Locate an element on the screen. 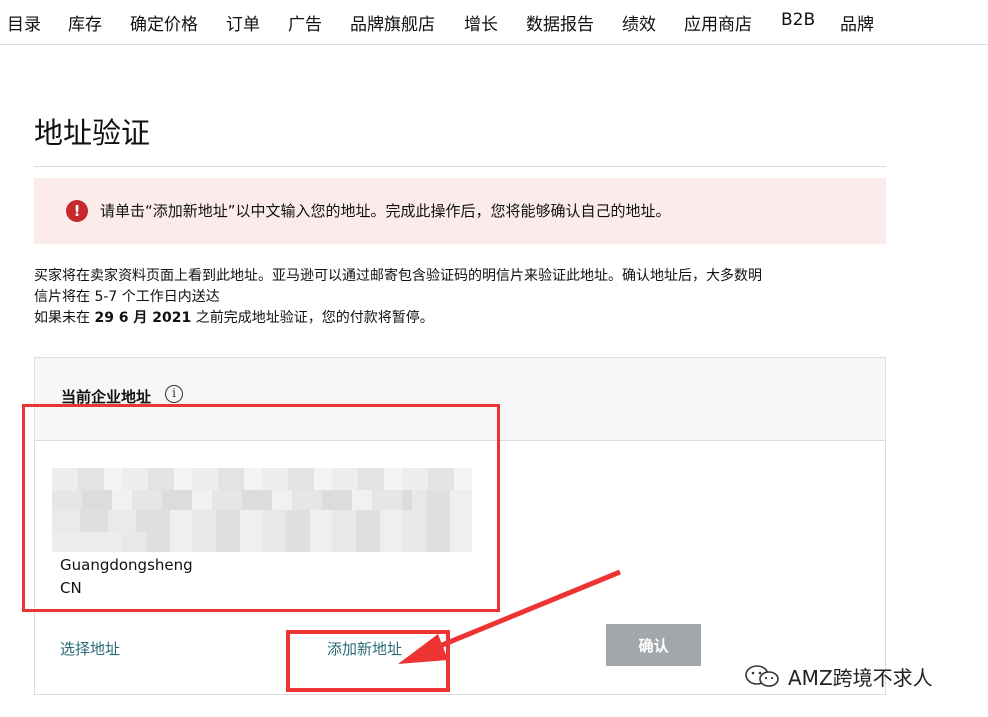 This screenshot has width=988, height=717. error-icon: ! is located at coordinates (77, 211).